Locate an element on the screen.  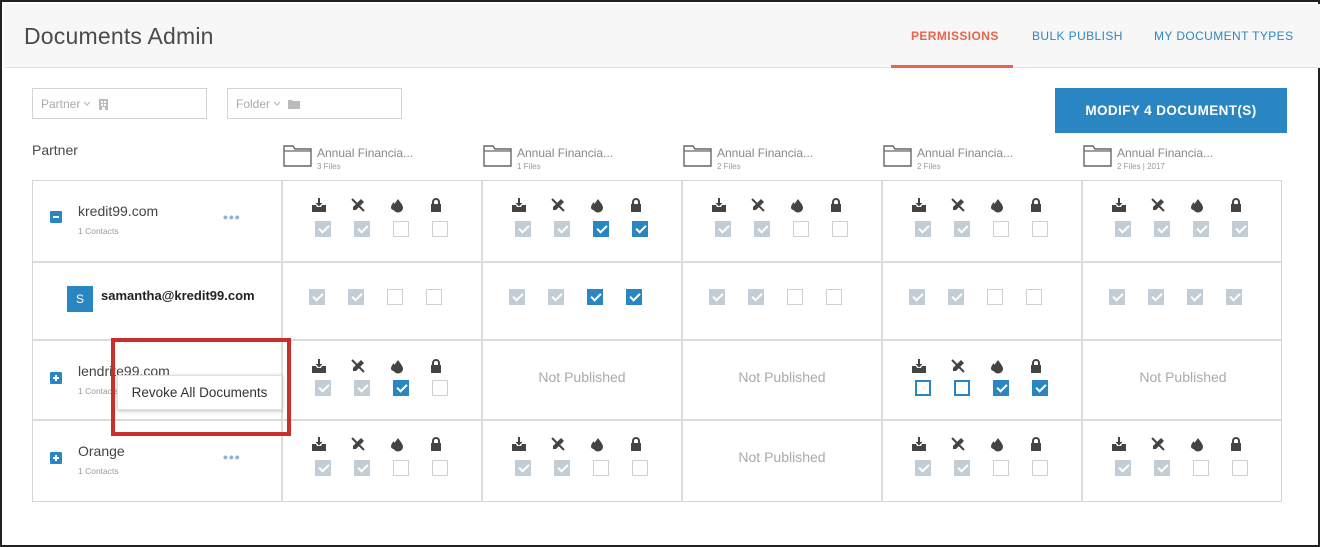
partner-contacts: 1 Contacts is located at coordinates (98, 231).